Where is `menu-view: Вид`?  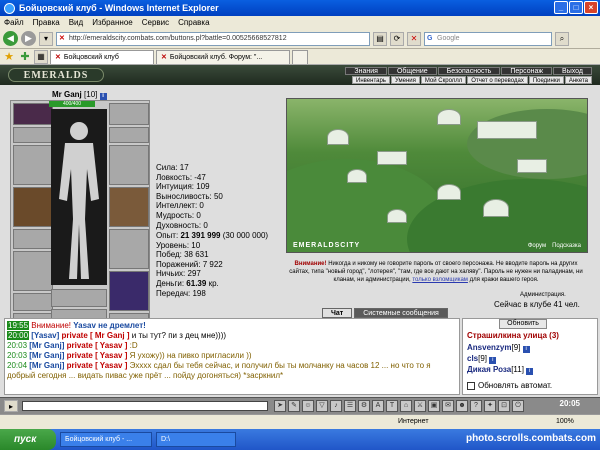
menu-view: Вид is located at coordinates (76, 22).